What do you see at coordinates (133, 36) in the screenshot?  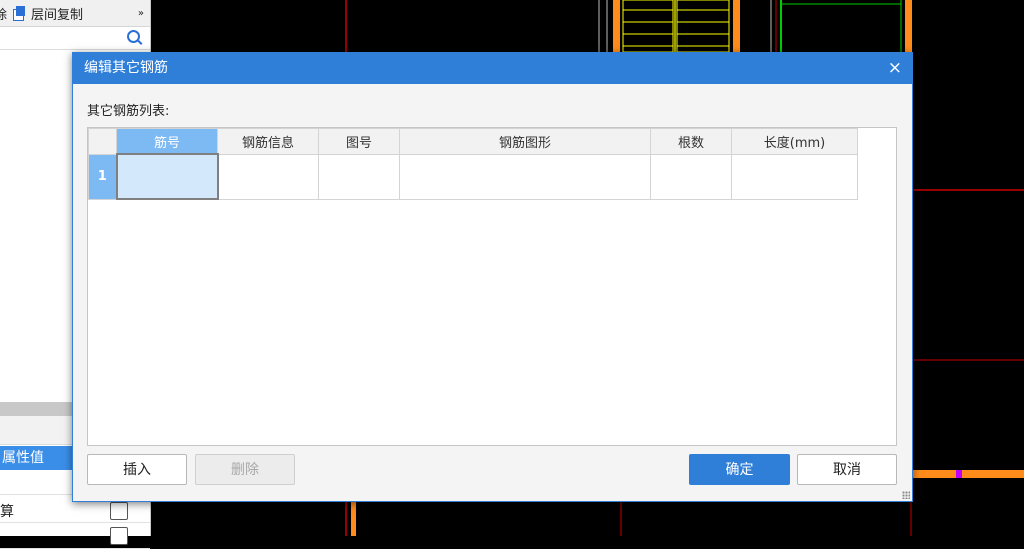 I see `search-icon` at bounding box center [133, 36].